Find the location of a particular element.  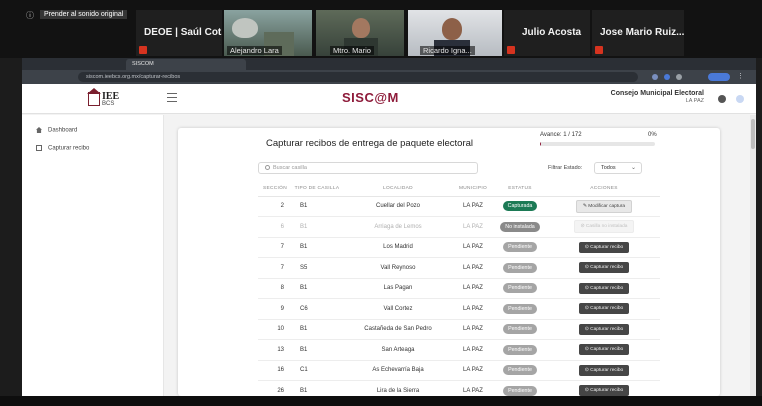

cell-acciones: ✎ Modificar captura is located at coordinates (604, 206).